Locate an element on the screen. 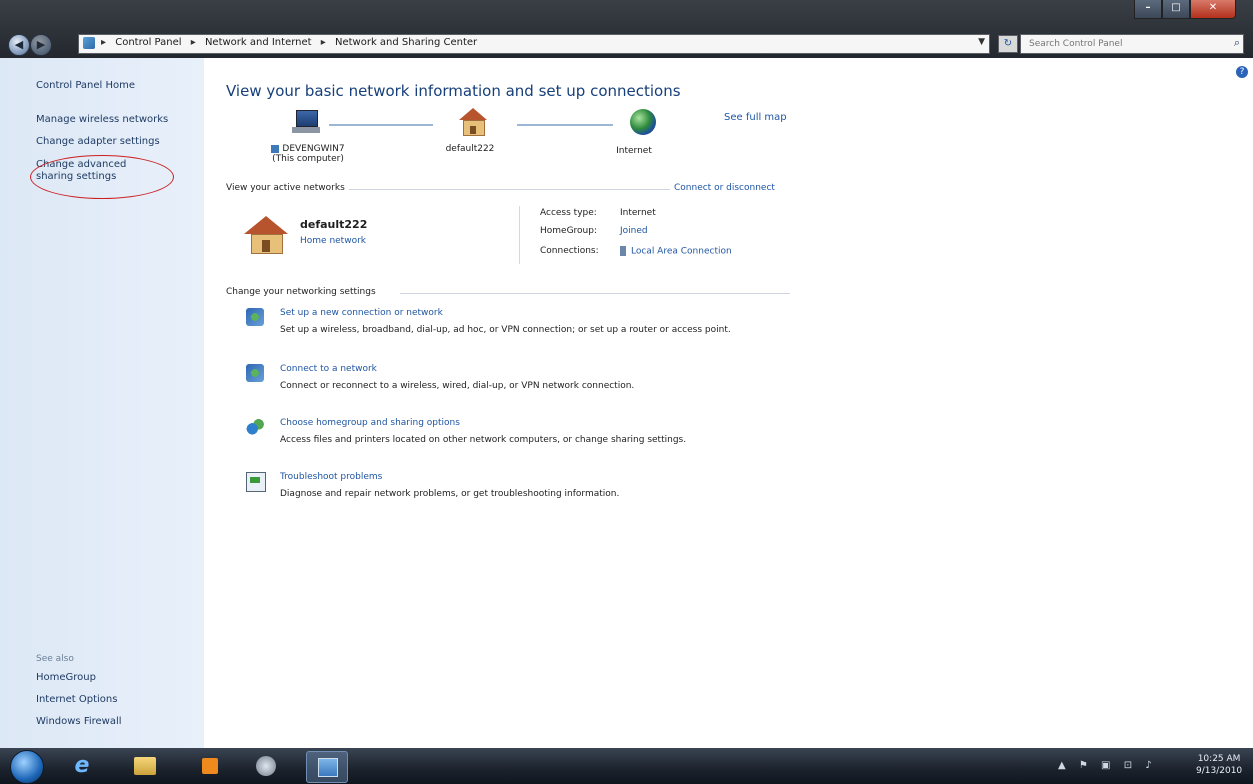  change-settings-title: Change your networking settings is located at coordinates (303, 292).